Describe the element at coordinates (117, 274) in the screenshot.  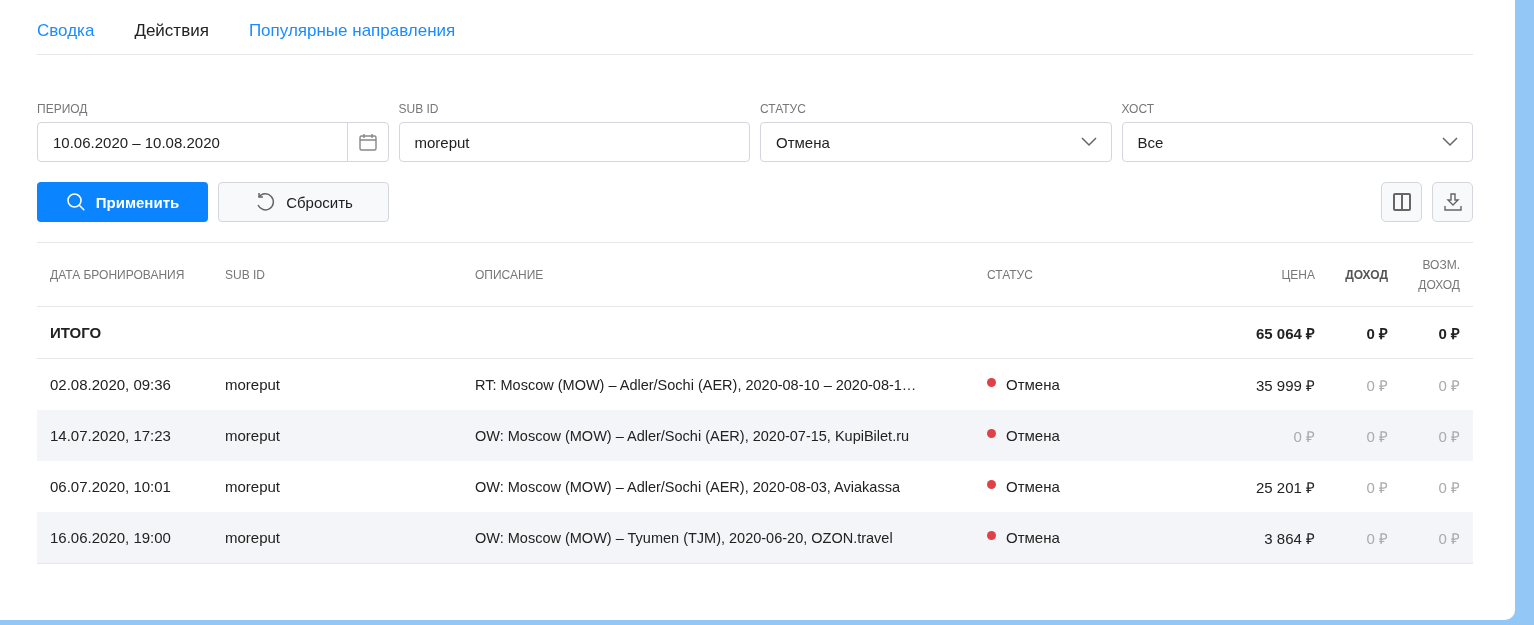
I see `column-header: ДАТА БРОНИРОВАНИЯ` at that location.